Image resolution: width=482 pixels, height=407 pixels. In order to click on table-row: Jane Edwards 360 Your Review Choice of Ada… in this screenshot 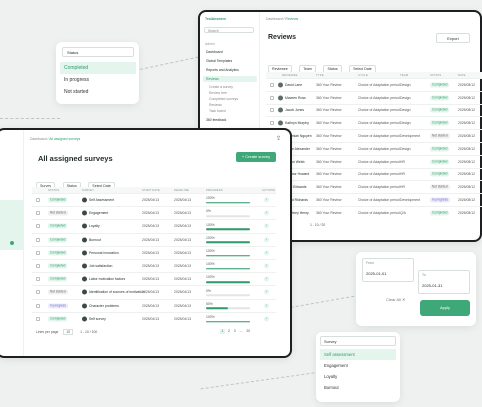, I will do `click(374, 186)`.